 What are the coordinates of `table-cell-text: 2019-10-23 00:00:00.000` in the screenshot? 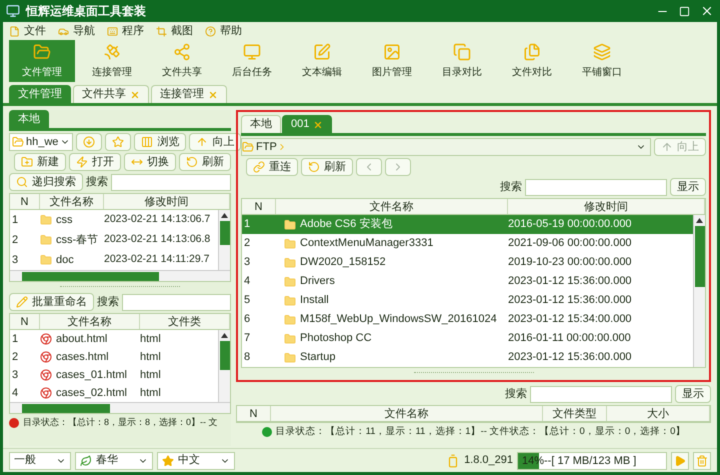 It's located at (570, 262).